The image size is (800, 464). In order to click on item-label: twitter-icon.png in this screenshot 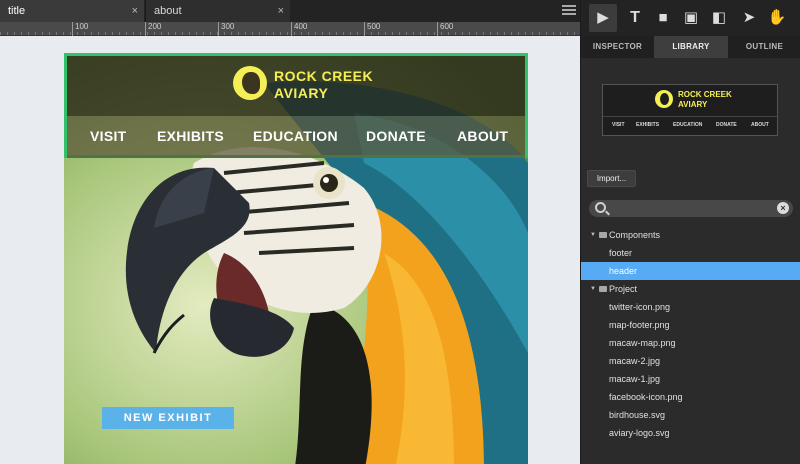, I will do `click(640, 307)`.